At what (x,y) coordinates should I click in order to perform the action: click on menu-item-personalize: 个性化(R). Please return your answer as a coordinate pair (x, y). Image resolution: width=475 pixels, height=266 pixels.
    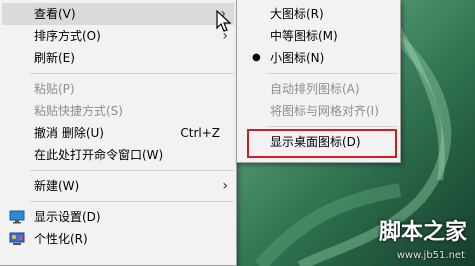
    Looking at the image, I should click on (118, 239).